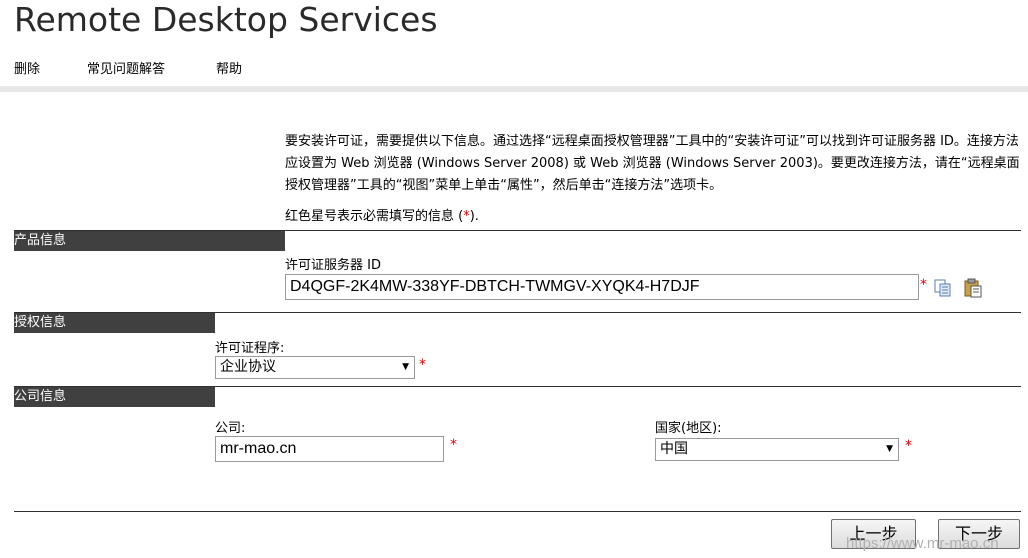 This screenshot has height=558, width=1028. What do you see at coordinates (688, 428) in the screenshot?
I see `country-label: 国家(地区):` at bounding box center [688, 428].